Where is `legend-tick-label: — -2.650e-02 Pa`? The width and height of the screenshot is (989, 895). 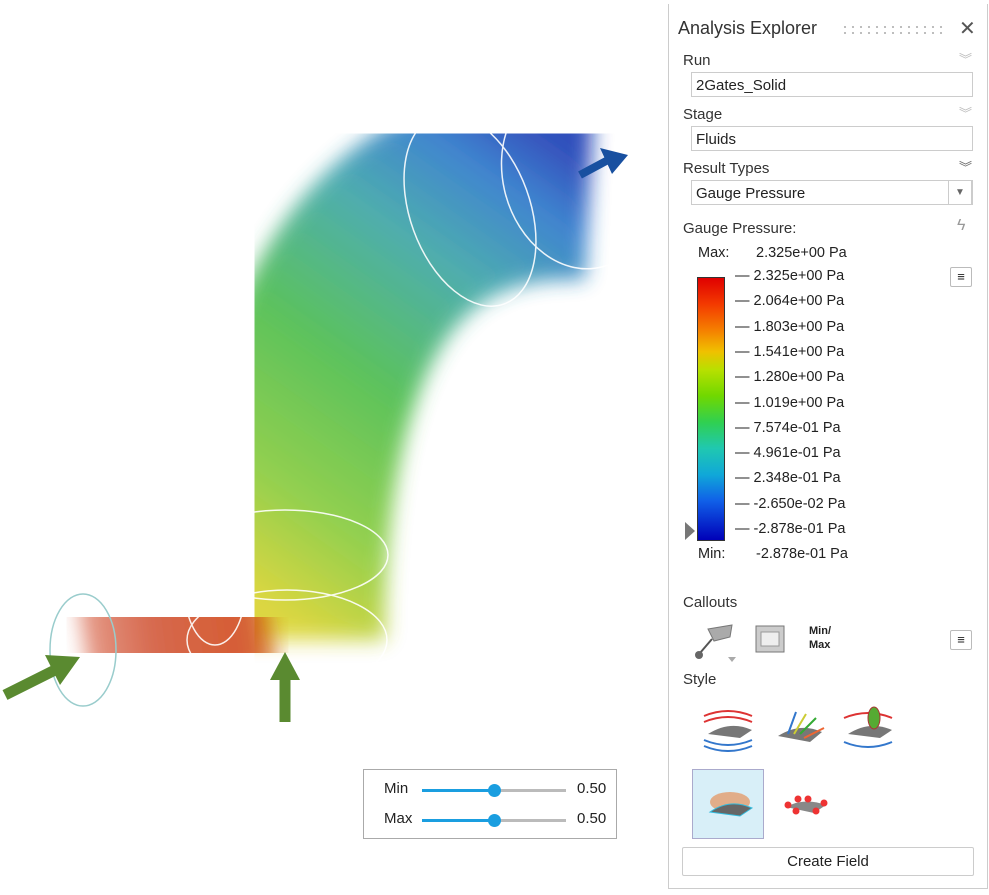 legend-tick-label: — -2.650e-02 Pa is located at coordinates (790, 503).